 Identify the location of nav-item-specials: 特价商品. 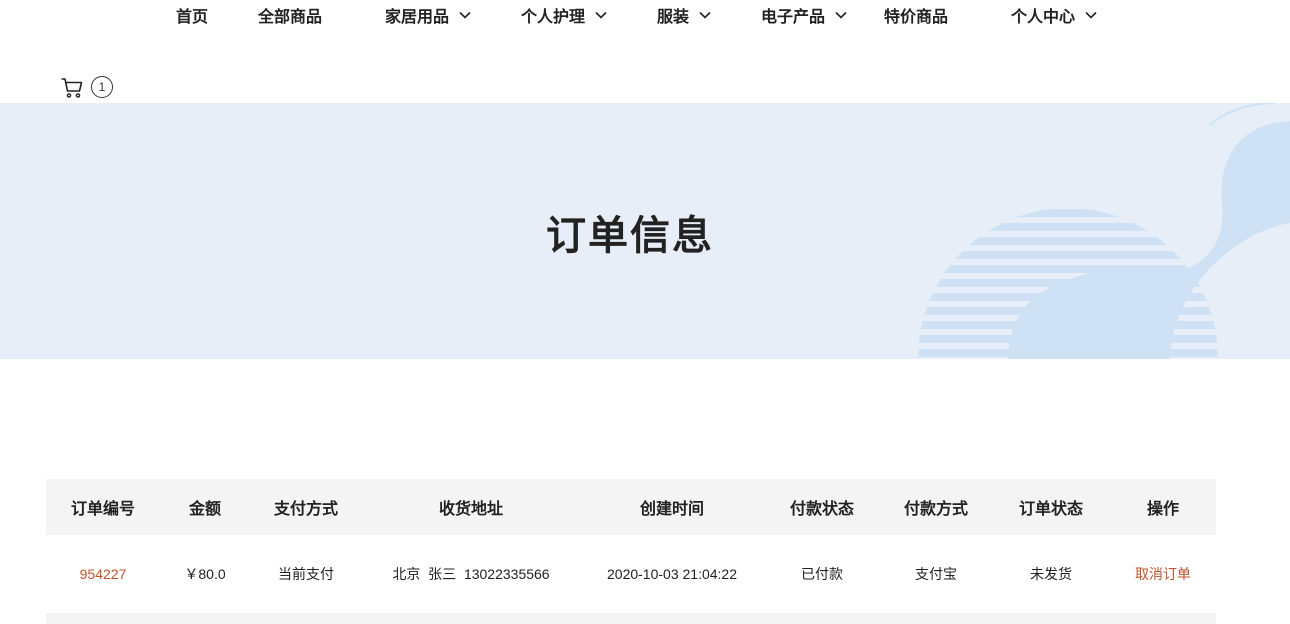
(916, 15).